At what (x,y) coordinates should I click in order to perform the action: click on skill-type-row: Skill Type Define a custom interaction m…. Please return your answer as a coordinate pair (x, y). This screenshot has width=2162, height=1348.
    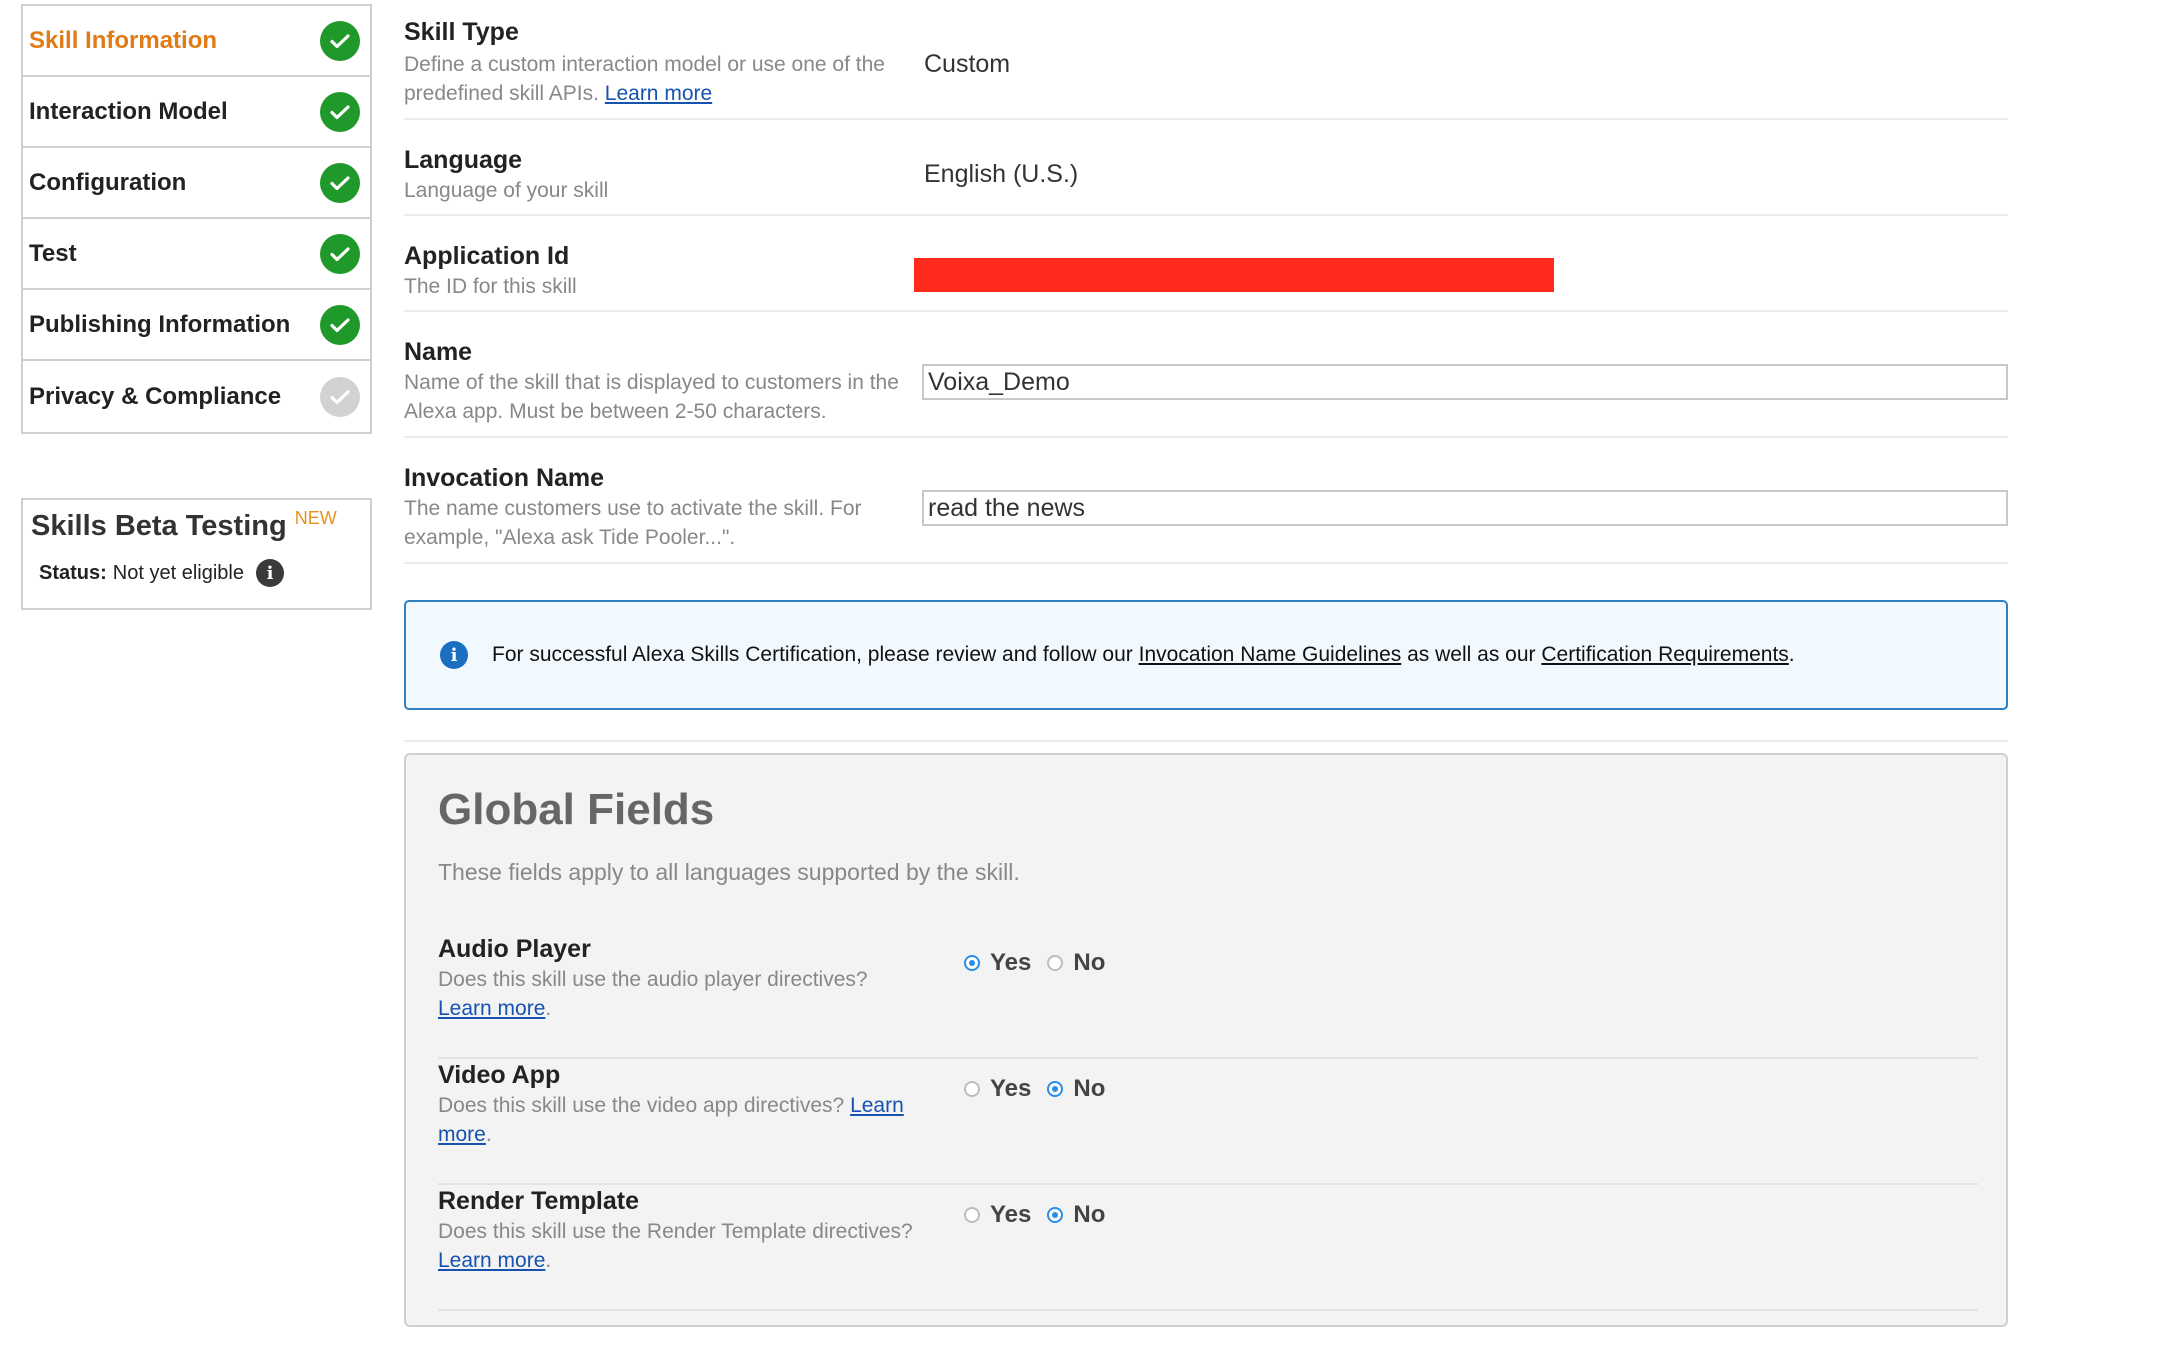
    Looking at the image, I should click on (1206, 67).